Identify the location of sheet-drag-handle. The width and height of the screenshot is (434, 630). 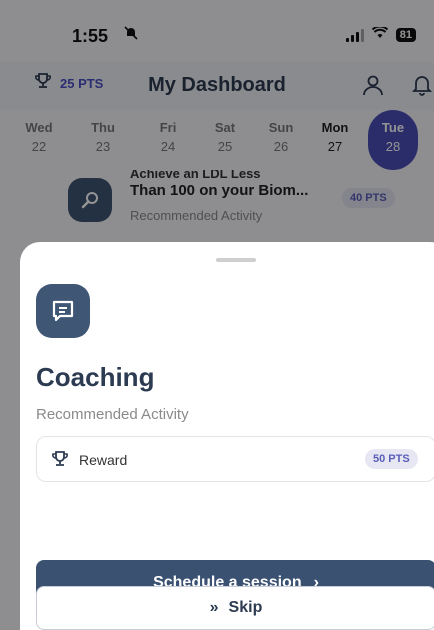
(236, 260).